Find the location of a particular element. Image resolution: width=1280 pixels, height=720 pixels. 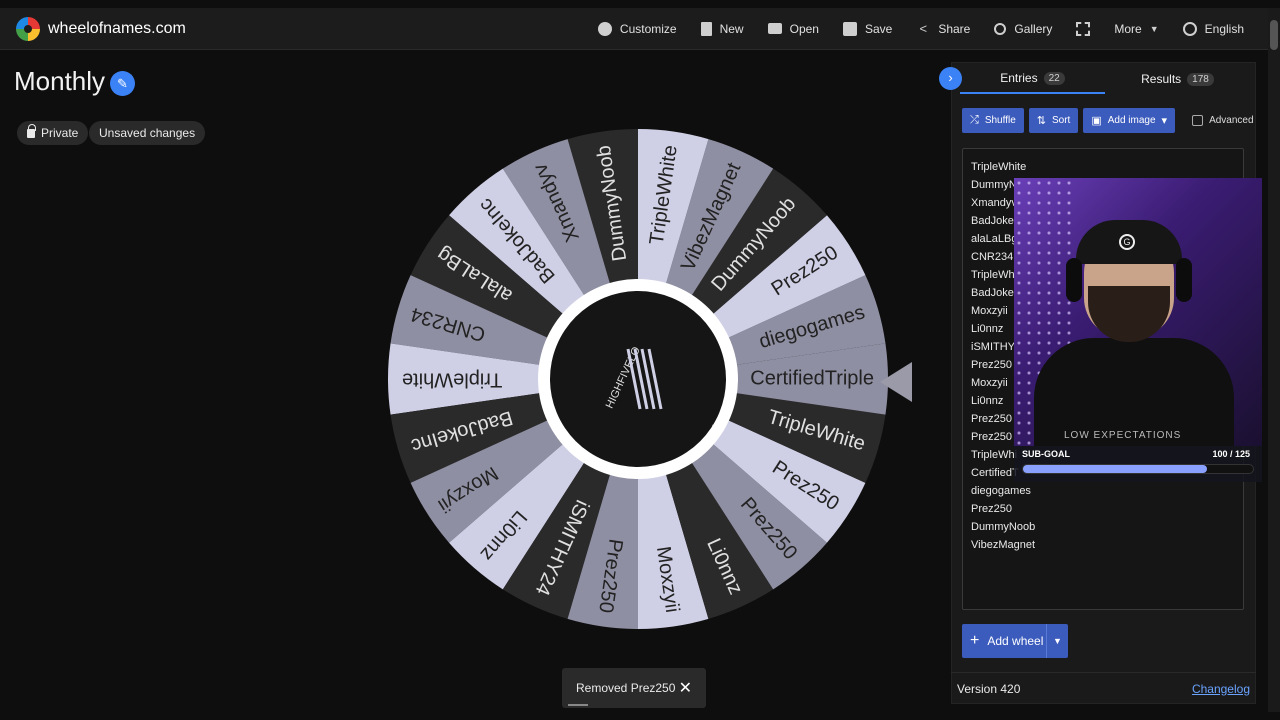

headphones-left is located at coordinates (1074, 280).